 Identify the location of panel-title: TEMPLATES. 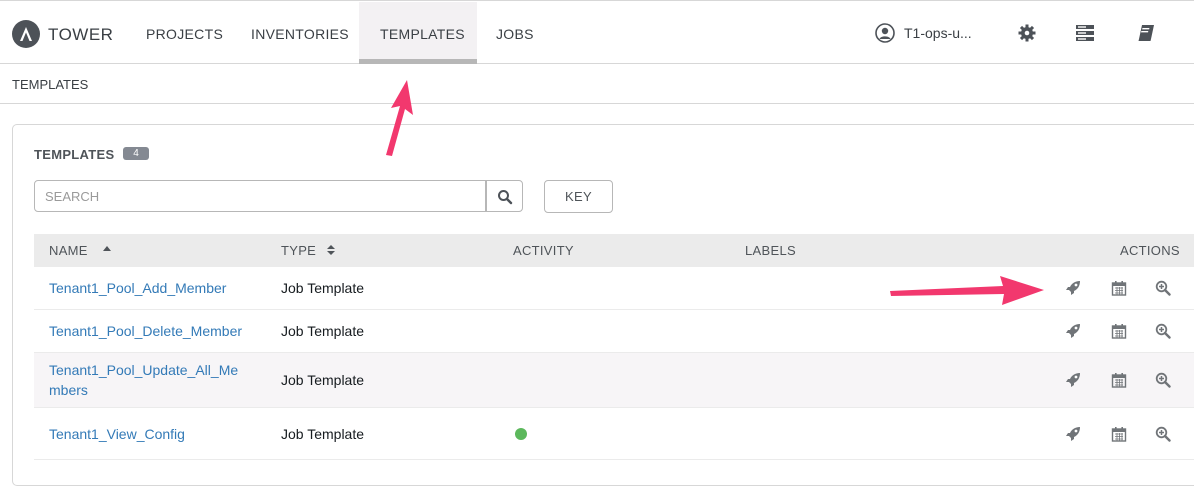
(74, 154).